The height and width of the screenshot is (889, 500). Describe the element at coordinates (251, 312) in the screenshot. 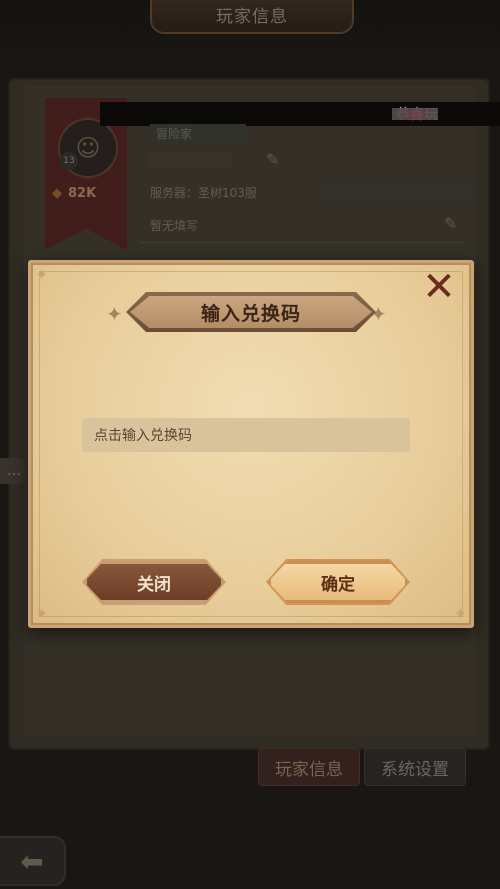

I see `dialog-title: 输入兑换码` at that location.